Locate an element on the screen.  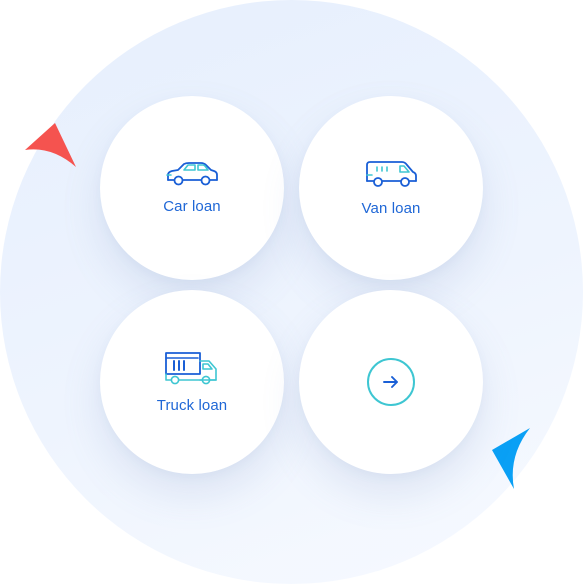
car-loan-card: Car loan is located at coordinates (192, 188).